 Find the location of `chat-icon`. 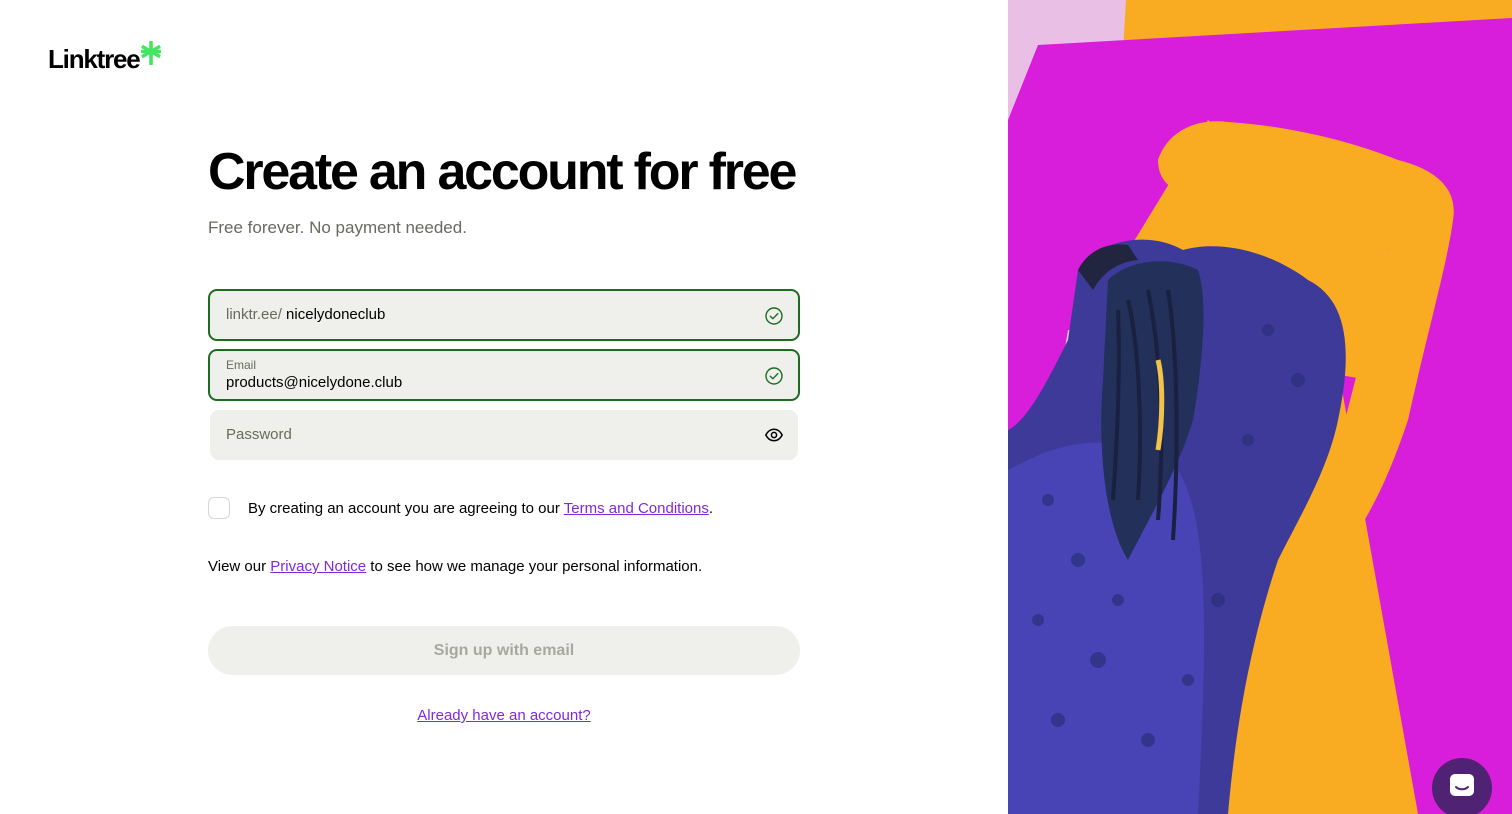

chat-icon is located at coordinates (1462, 788).